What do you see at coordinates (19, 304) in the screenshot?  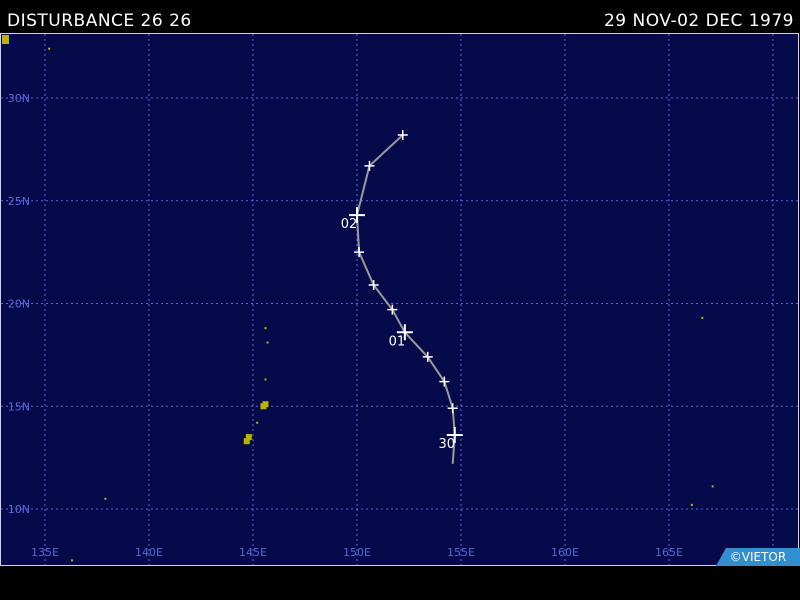 I see `latitude-label: 20N` at bounding box center [19, 304].